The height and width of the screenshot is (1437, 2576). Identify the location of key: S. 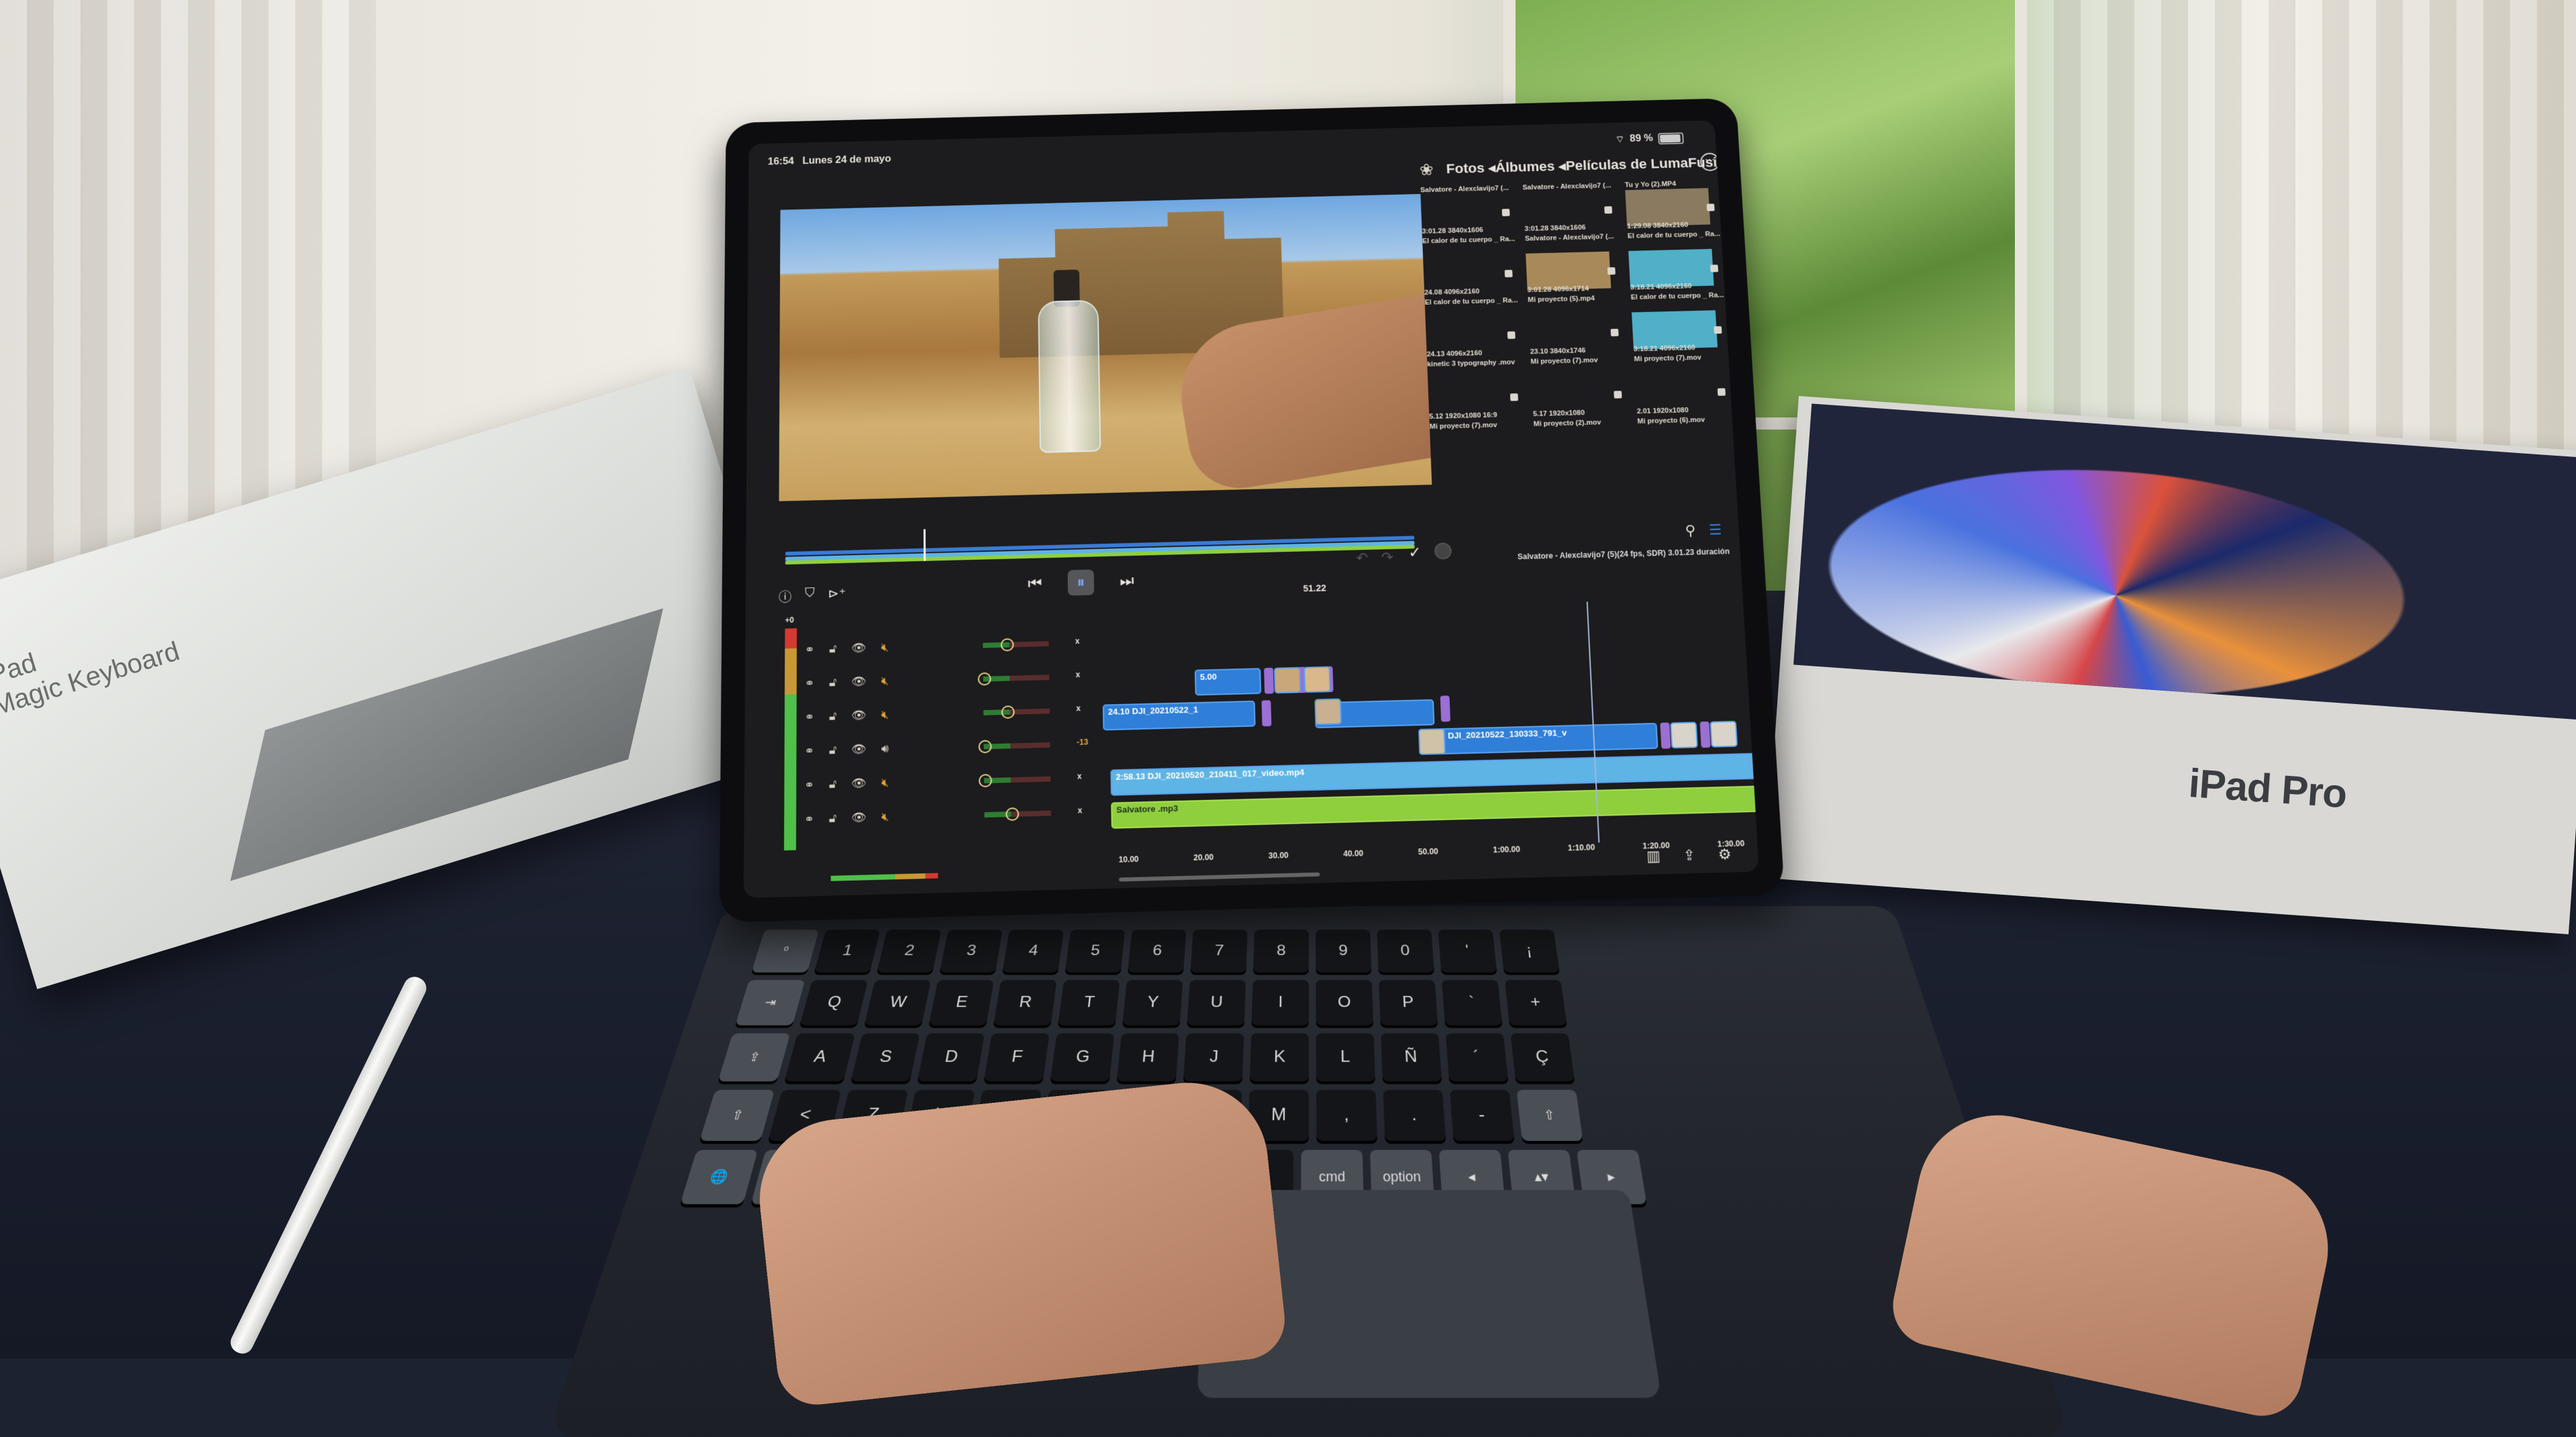
(885, 1057).